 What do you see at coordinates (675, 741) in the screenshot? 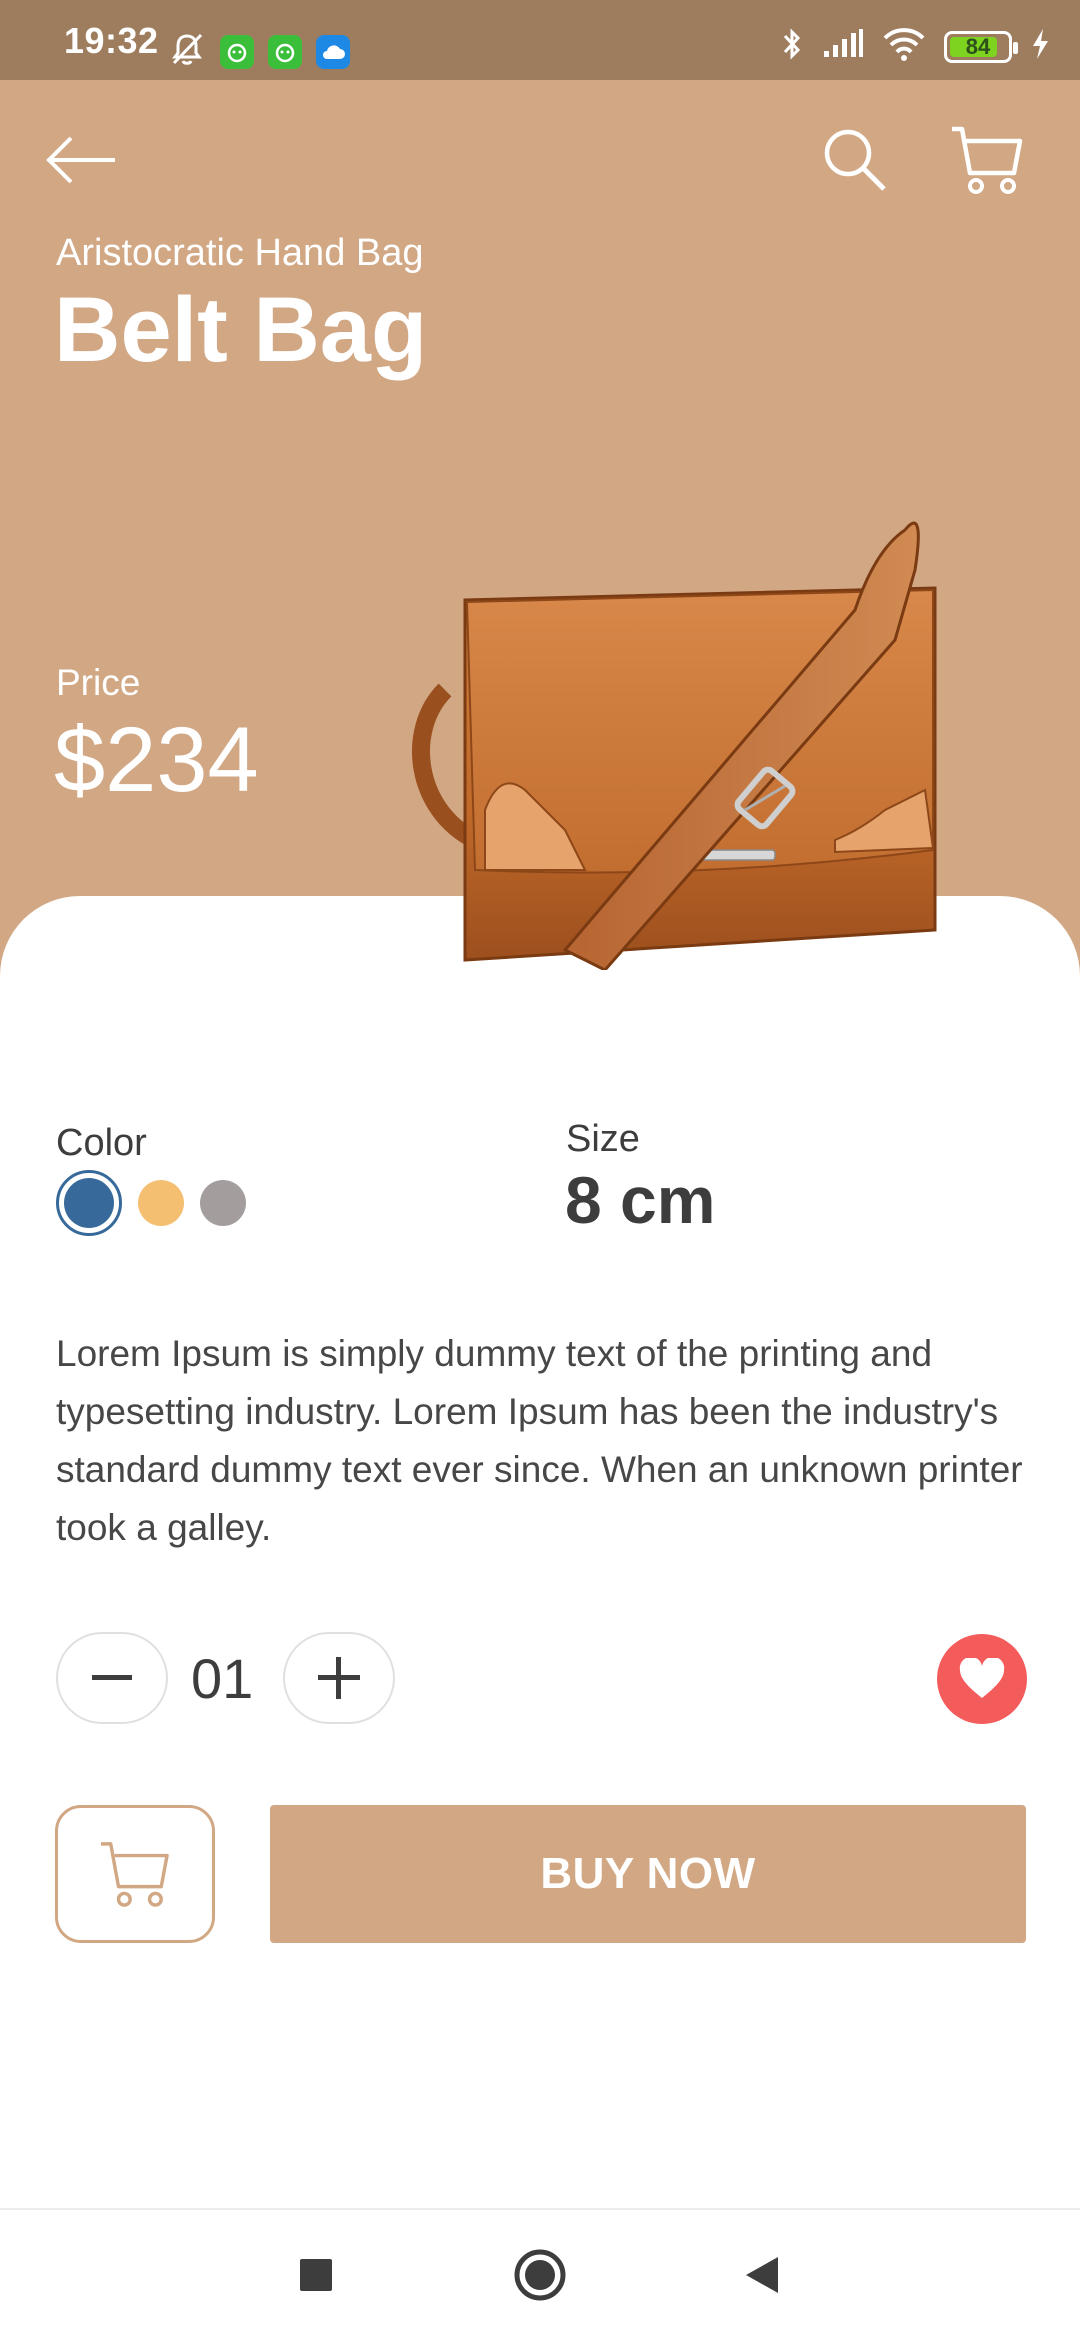
I see `product-image` at bounding box center [675, 741].